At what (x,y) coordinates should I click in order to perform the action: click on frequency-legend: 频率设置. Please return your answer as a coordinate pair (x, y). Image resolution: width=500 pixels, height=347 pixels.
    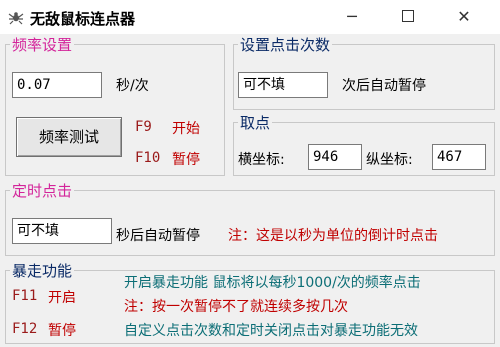
    Looking at the image, I should click on (42, 45).